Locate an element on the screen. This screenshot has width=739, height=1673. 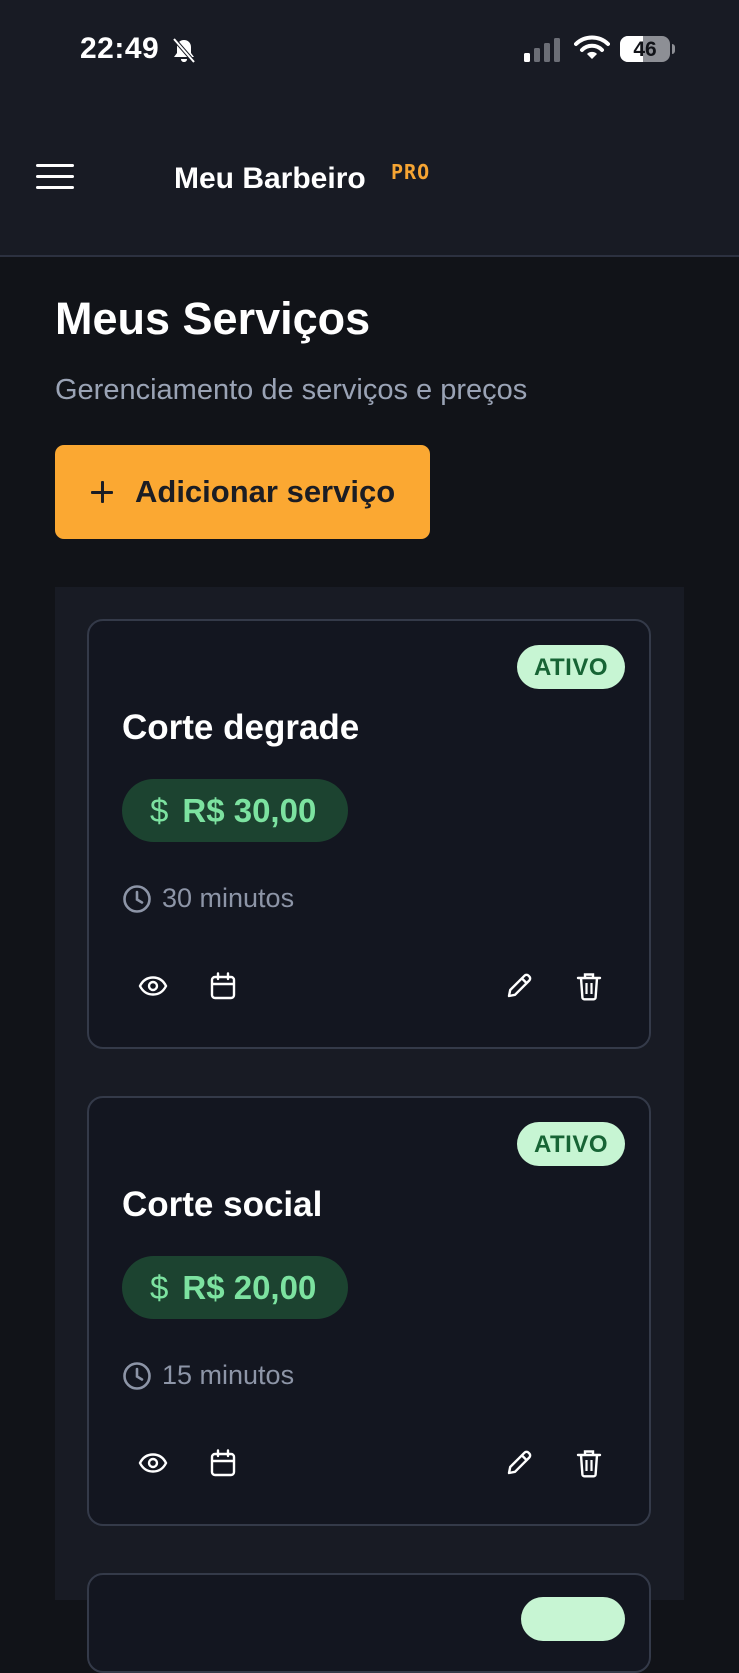
duration-text: 15 minutos is located at coordinates (228, 1375).